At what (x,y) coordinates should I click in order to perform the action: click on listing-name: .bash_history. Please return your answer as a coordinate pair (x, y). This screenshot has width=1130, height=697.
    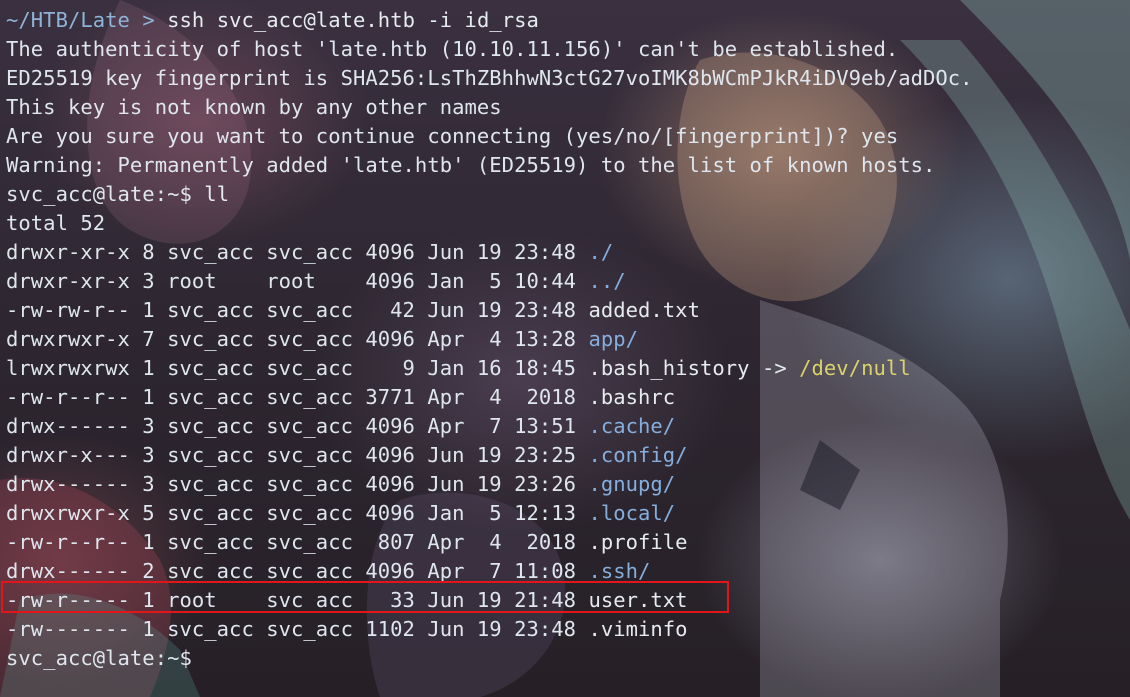
    Looking at the image, I should click on (669, 368).